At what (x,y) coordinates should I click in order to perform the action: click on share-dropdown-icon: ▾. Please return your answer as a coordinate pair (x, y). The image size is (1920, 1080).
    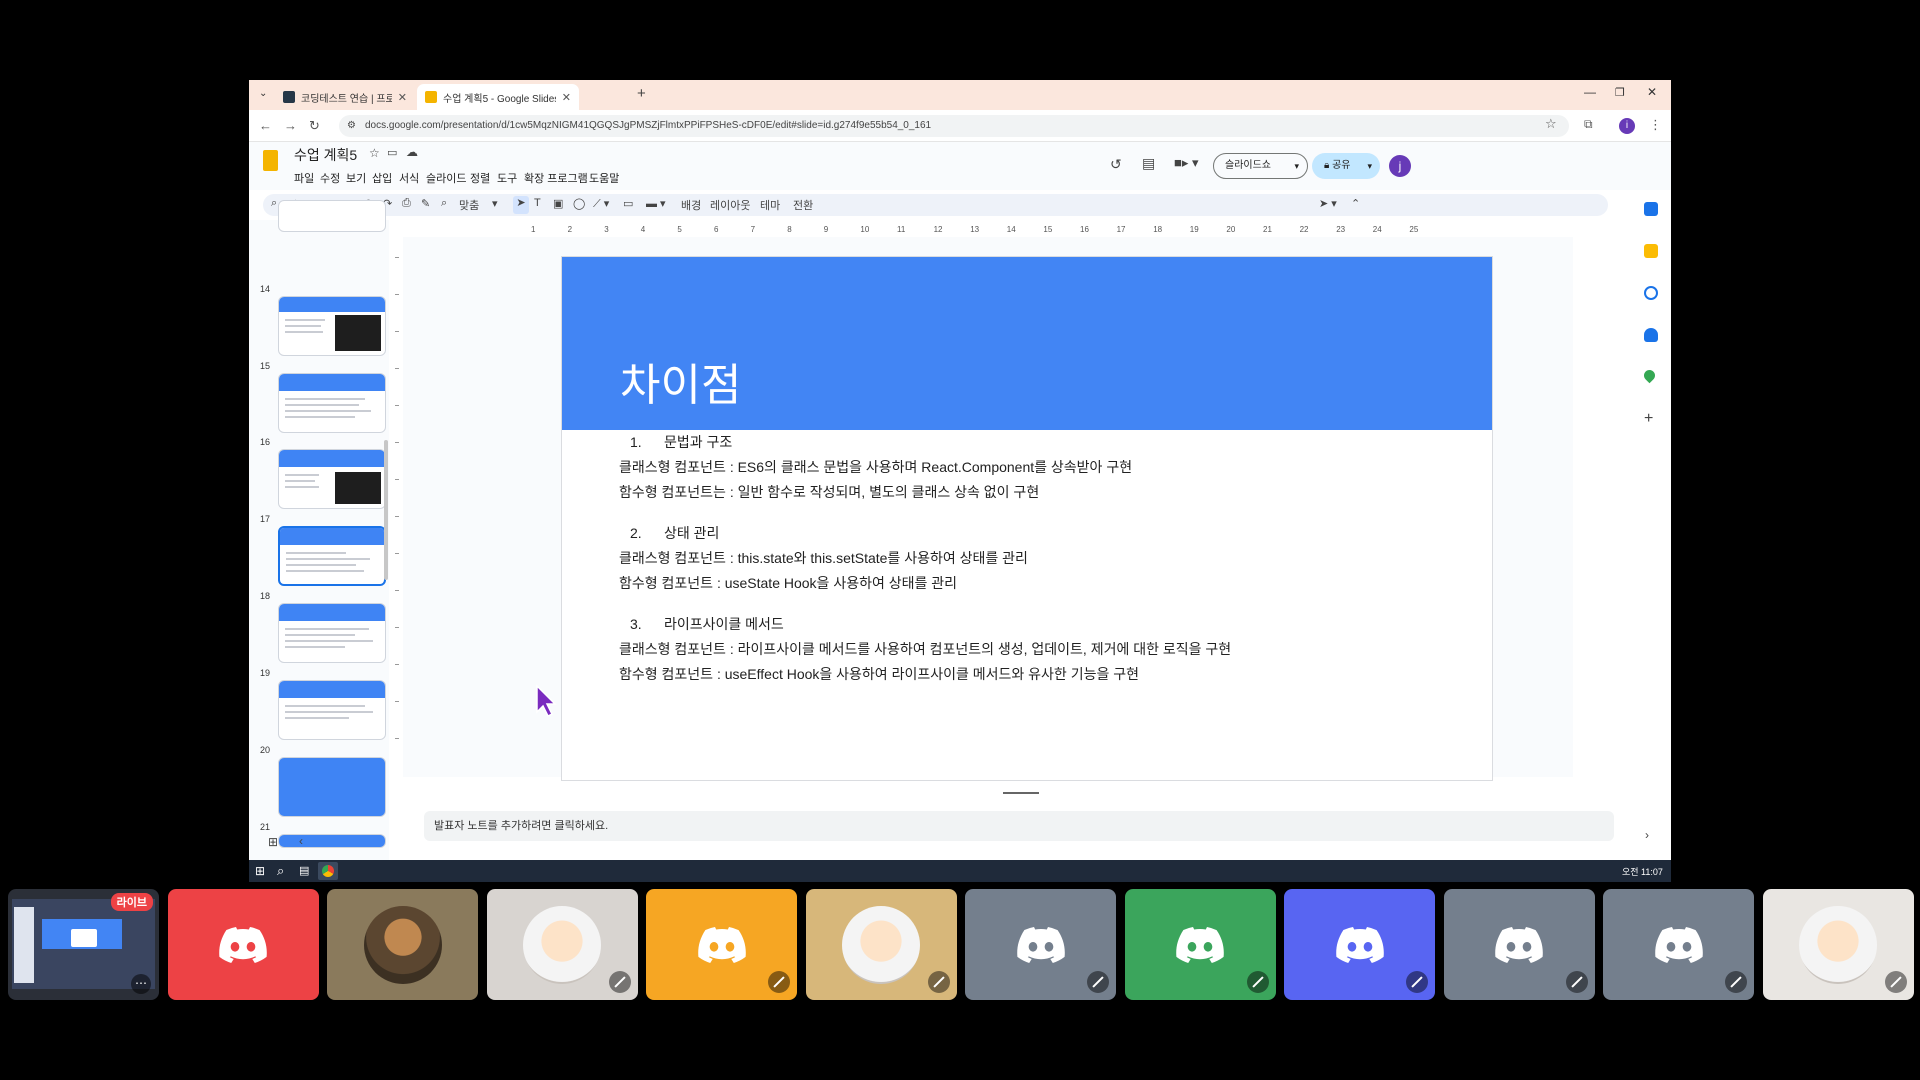
    Looking at the image, I should click on (1369, 166).